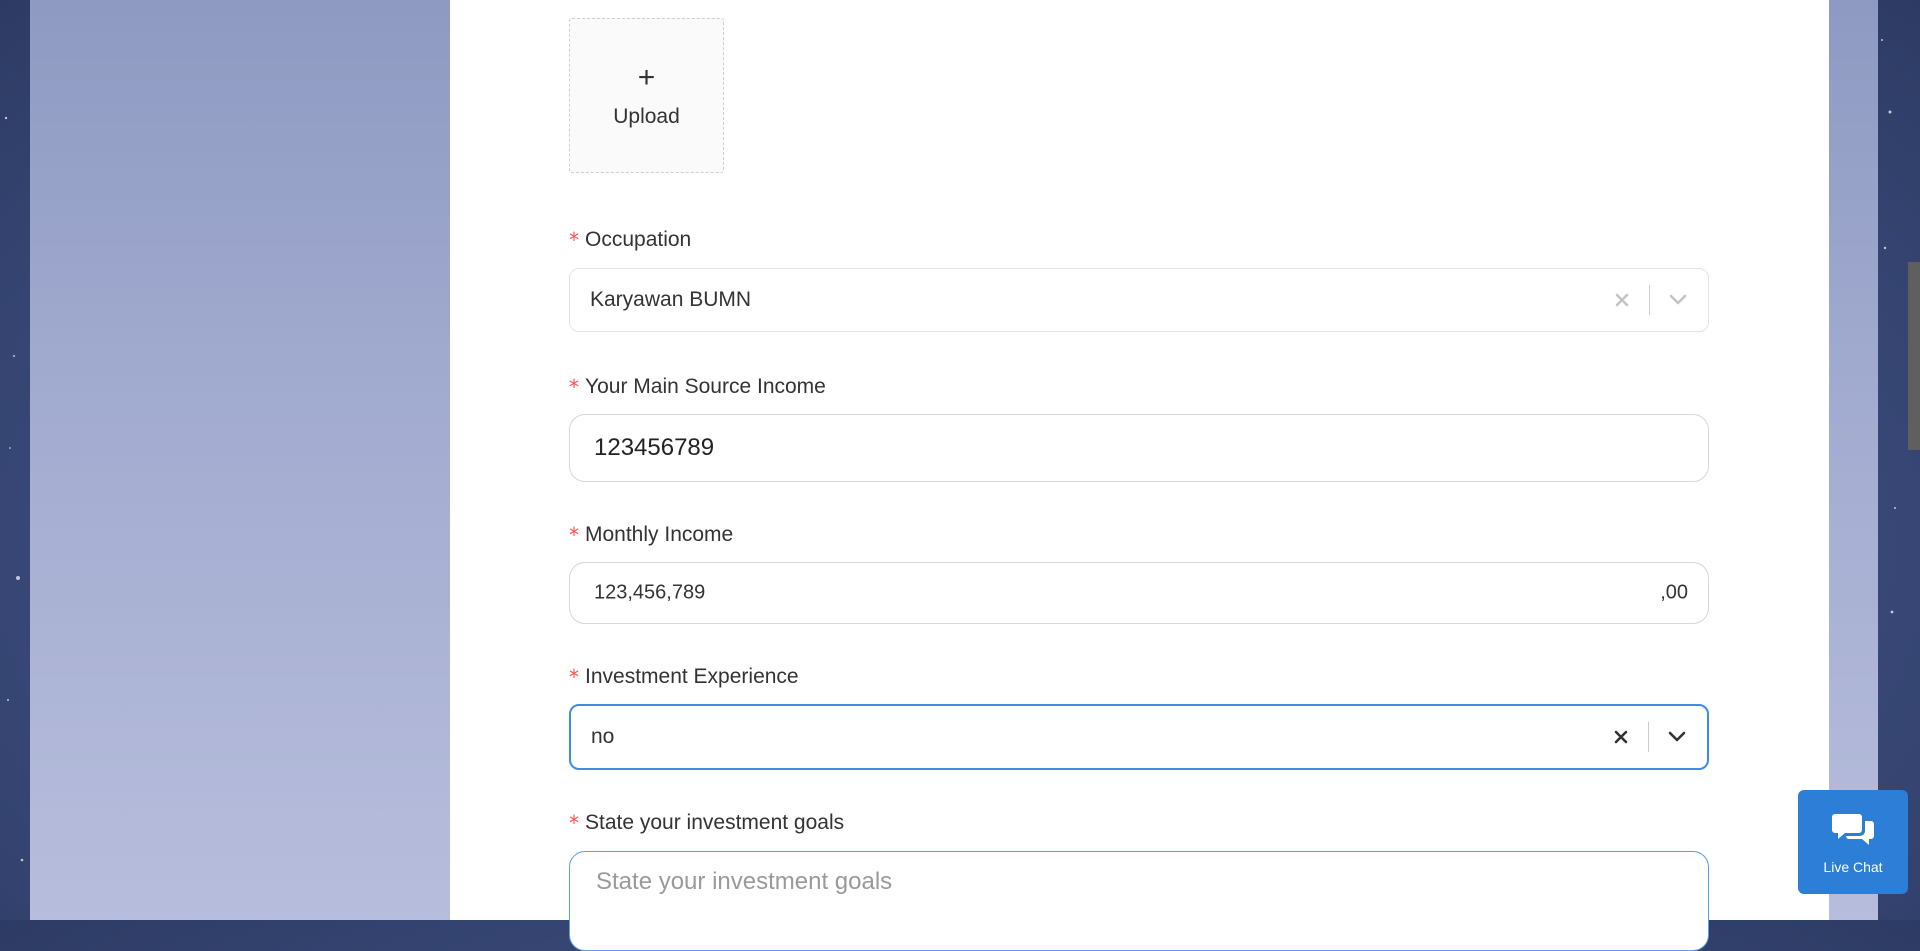 Image resolution: width=1920 pixels, height=951 pixels. Describe the element at coordinates (638, 239) in the screenshot. I see `occupation-label-text: Occupation` at that location.